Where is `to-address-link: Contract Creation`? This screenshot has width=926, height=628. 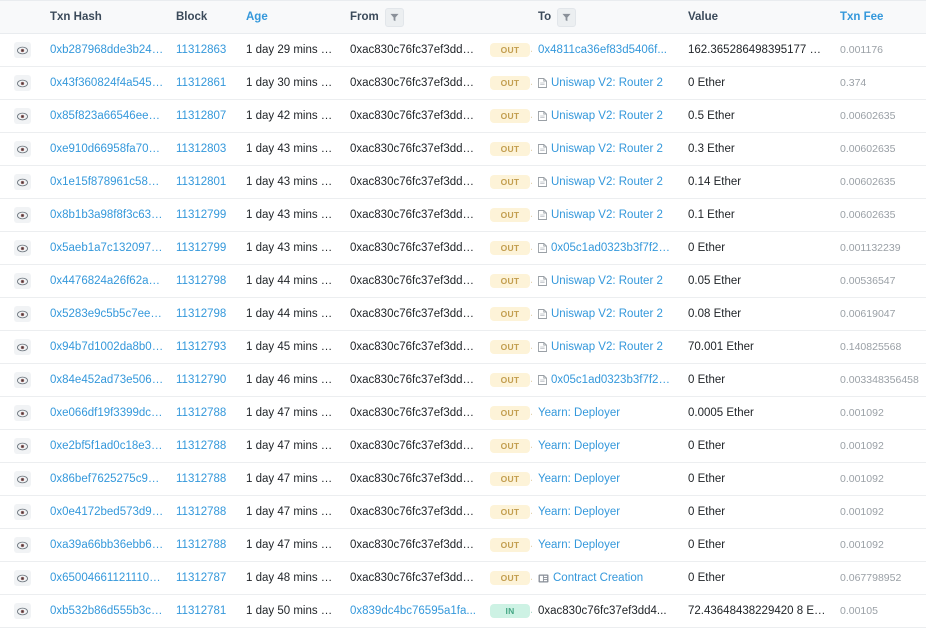
to-address-link: Contract Creation is located at coordinates (598, 578).